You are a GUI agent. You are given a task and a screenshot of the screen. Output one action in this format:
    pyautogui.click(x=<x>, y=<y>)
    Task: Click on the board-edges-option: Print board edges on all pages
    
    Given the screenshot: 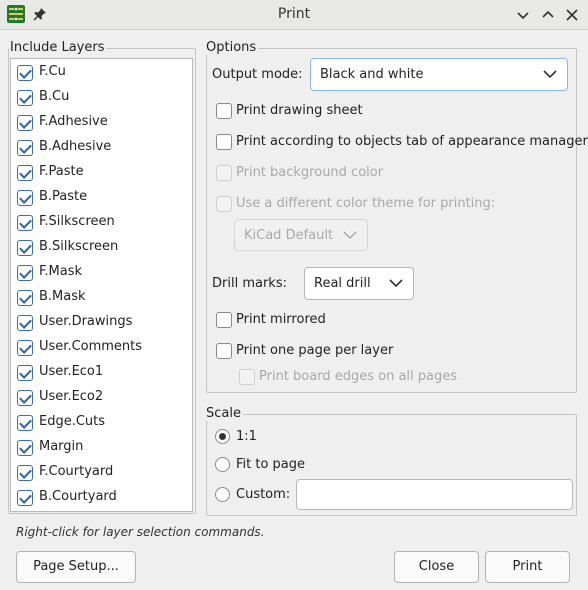 What is the action you would take?
    pyautogui.click(x=348, y=378)
    